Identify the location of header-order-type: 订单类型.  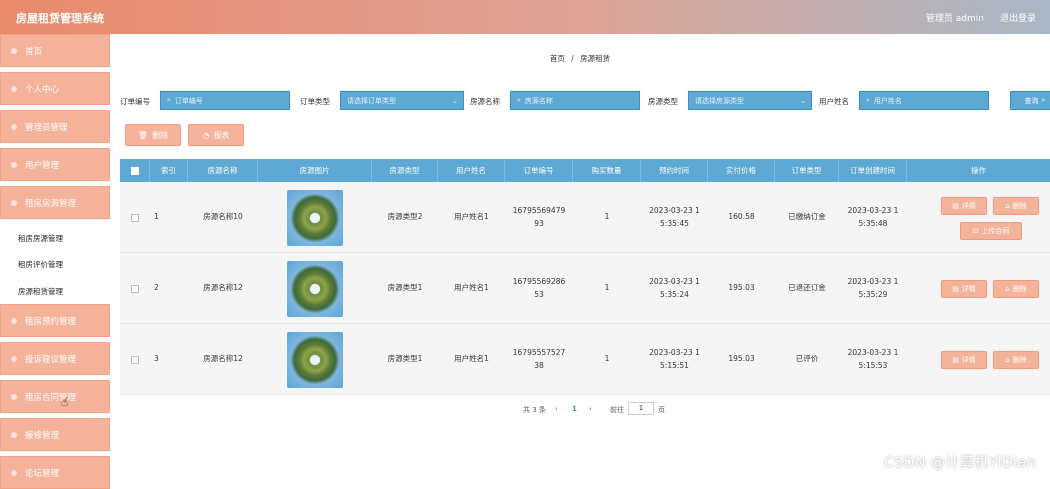
(807, 170).